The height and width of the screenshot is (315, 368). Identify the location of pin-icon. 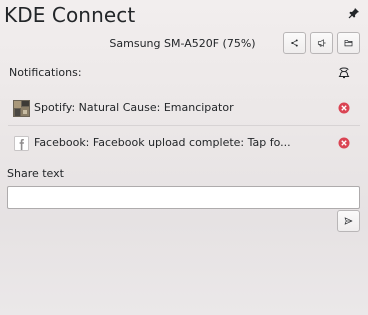
(354, 13).